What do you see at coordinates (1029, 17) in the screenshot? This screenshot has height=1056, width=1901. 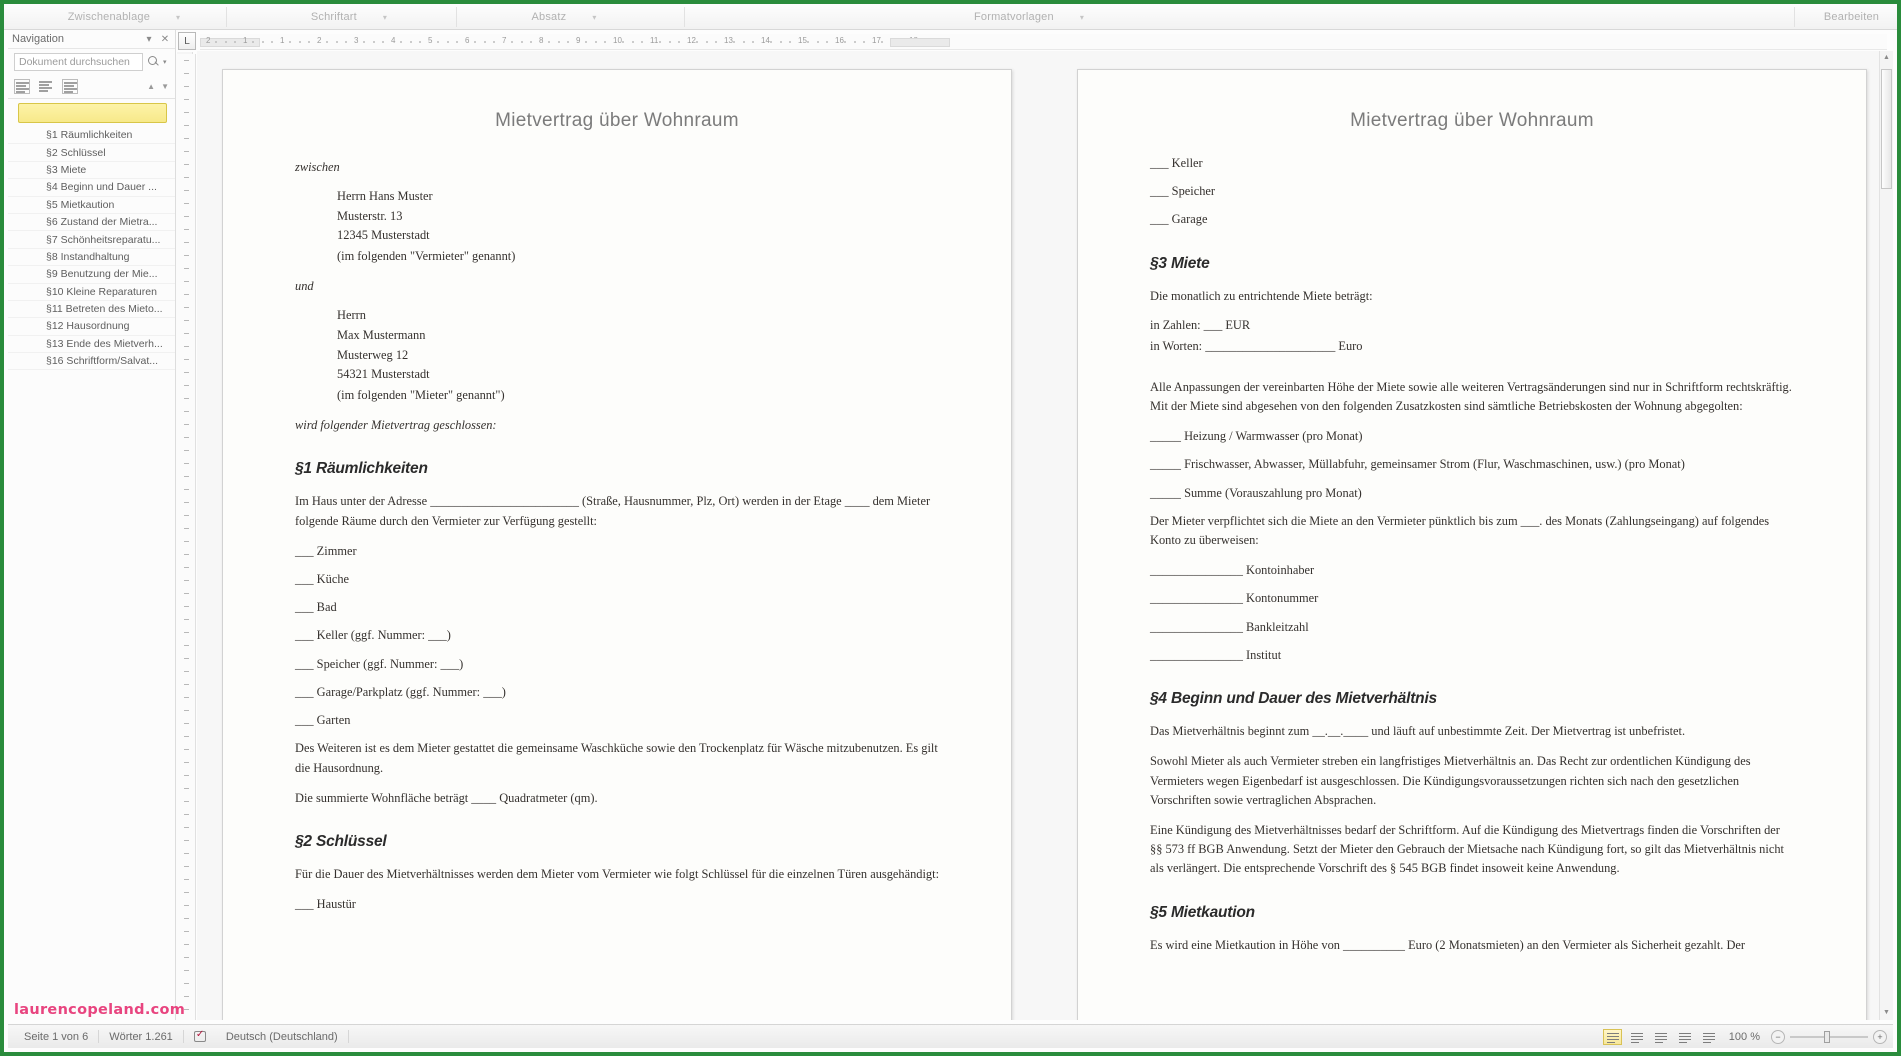 I see `ribbon-group-styles: Formatvorlagen ▾` at bounding box center [1029, 17].